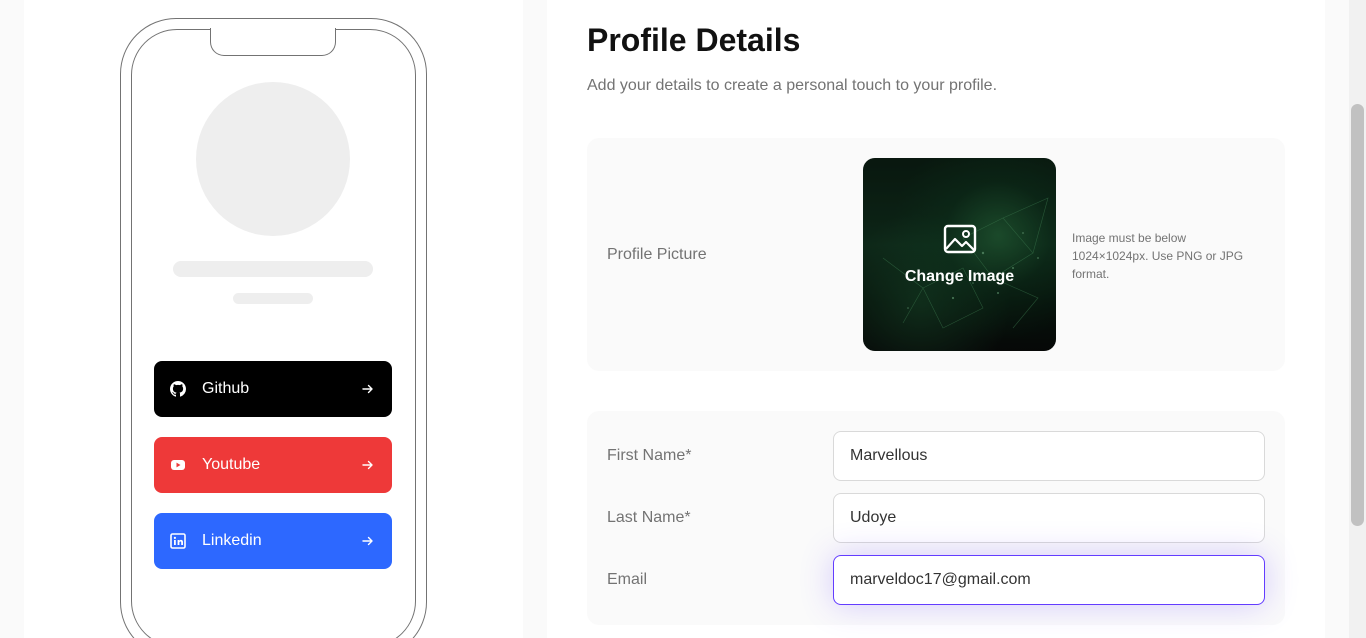 The width and height of the screenshot is (1366, 638). What do you see at coordinates (1049, 456) in the screenshot?
I see `first-name-input` at bounding box center [1049, 456].